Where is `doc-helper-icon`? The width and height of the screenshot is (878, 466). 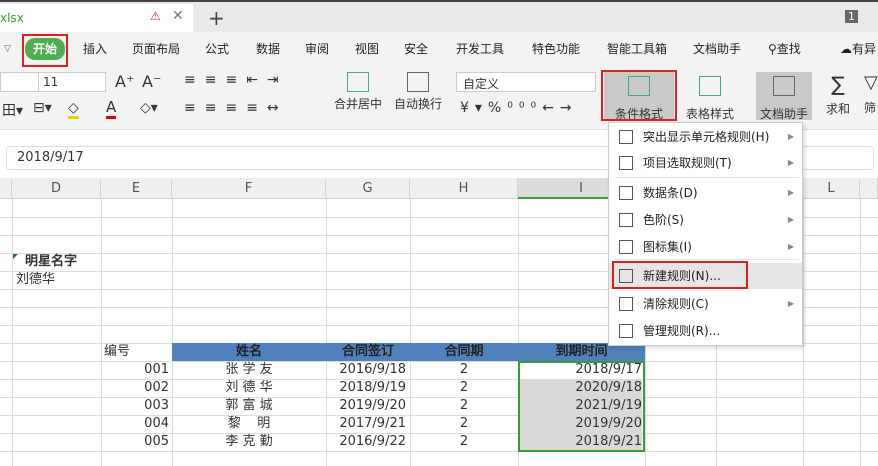 doc-helper-icon is located at coordinates (784, 86).